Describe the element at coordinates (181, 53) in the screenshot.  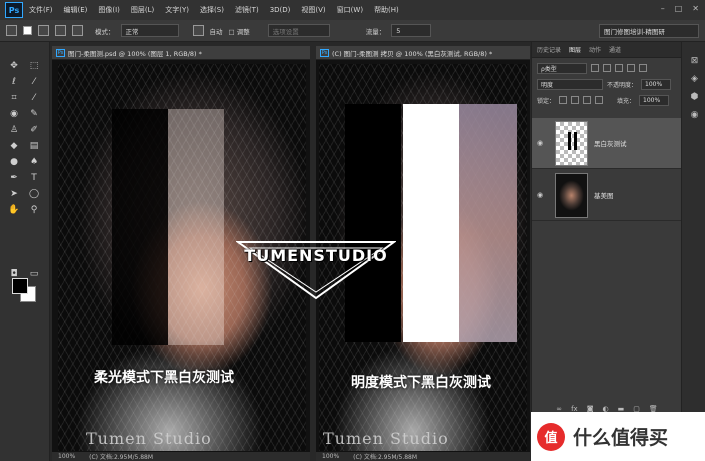
I see `document-tab-left: Ps 图门-柔图测.psd @ 100% (图层 1, RGB/8) *` at that location.